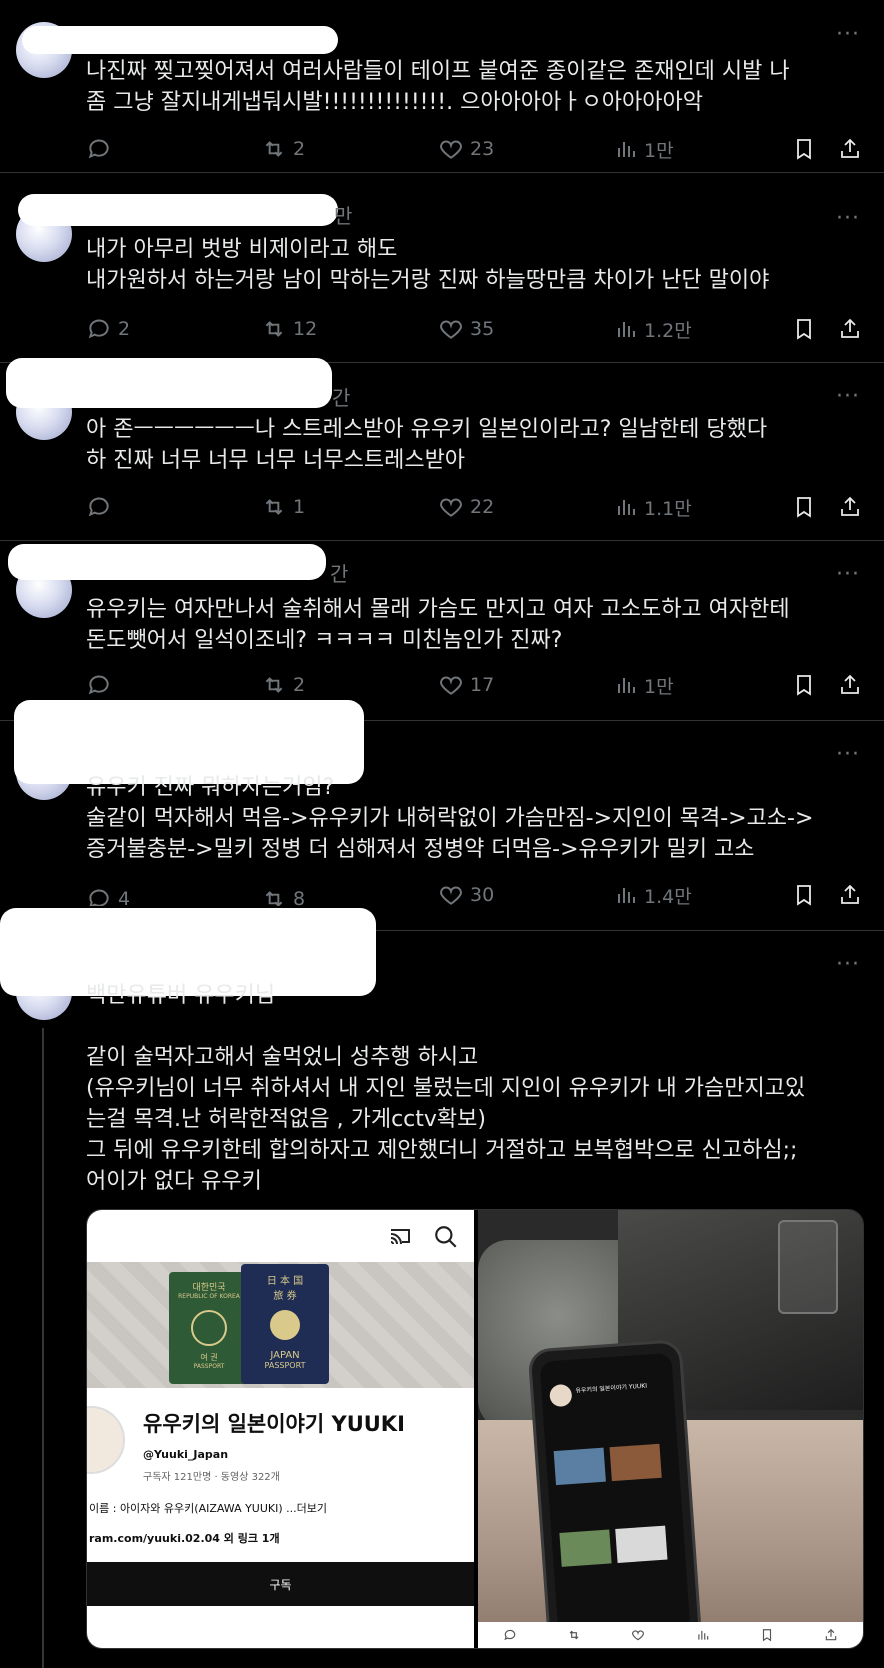 The height and width of the screenshot is (1668, 884). Describe the element at coordinates (208, 1508) in the screenshot. I see `channel-description: 이름 : 아이자와 유우키(AIZAWA YUUKI) ...더보기` at that location.